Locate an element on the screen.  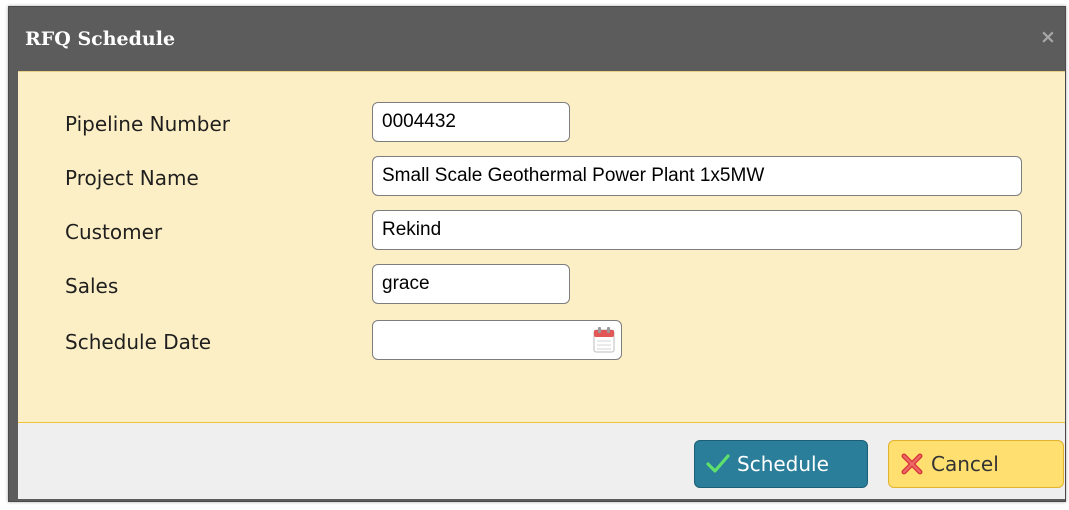
customer-field is located at coordinates (697, 230).